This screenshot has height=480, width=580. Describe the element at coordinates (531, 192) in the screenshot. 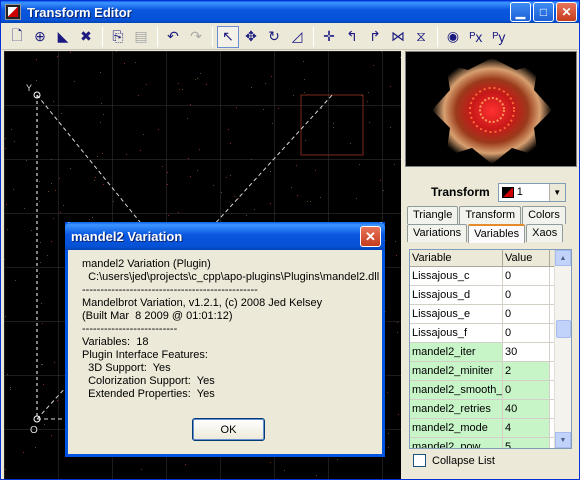

I see `transform-select: 1 ▼` at that location.